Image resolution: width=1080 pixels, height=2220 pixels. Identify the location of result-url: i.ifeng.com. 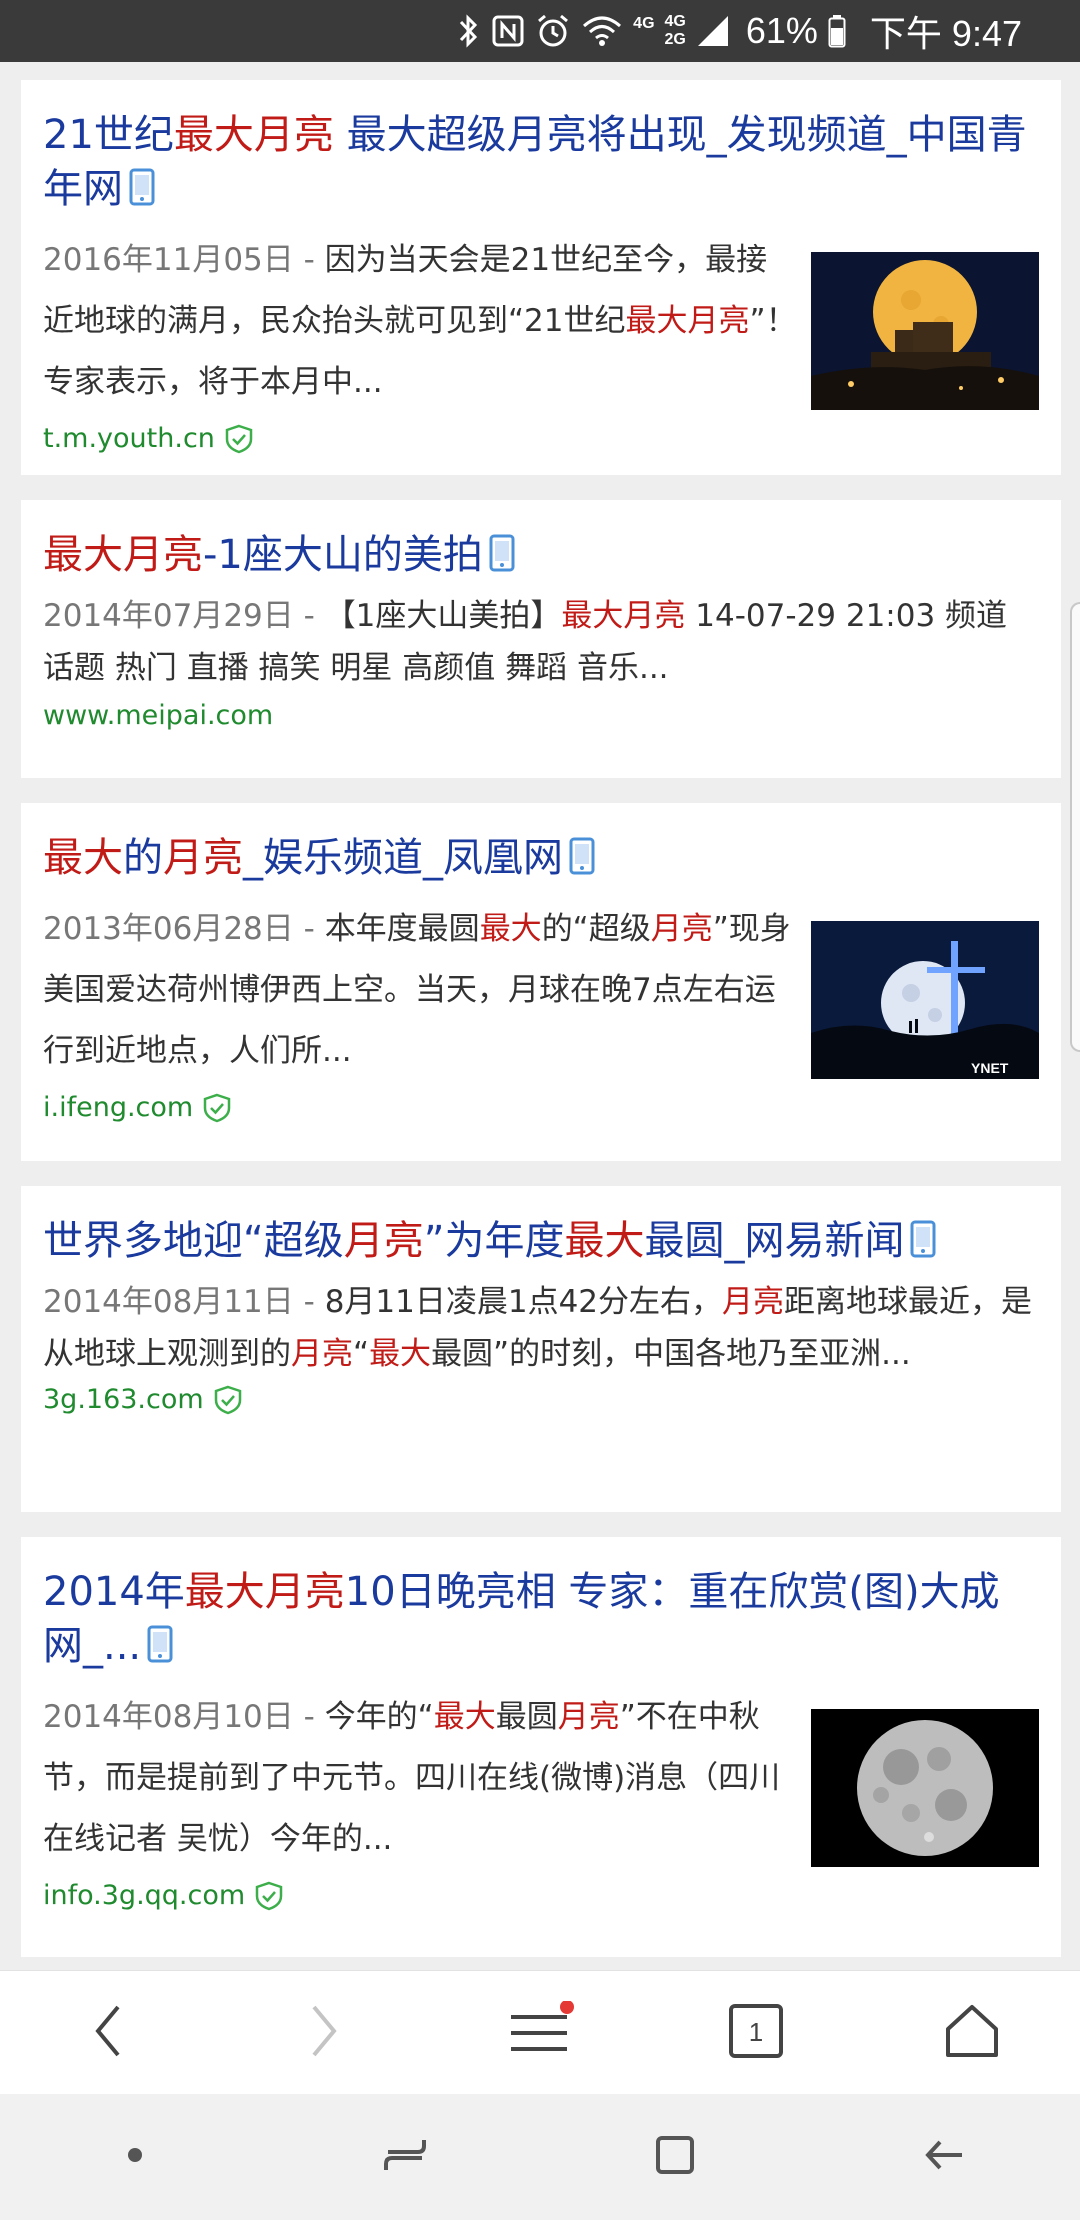
(541, 1107).